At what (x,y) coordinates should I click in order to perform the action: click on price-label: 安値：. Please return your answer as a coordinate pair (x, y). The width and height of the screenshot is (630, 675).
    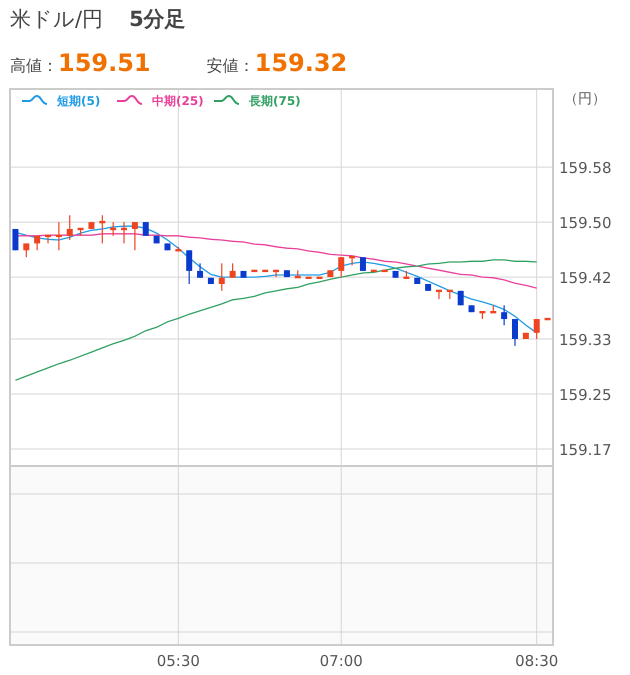
    Looking at the image, I should click on (230, 66).